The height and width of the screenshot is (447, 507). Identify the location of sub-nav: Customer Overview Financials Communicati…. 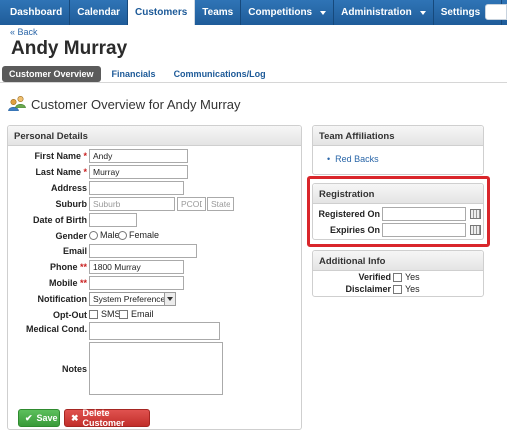
(139, 74).